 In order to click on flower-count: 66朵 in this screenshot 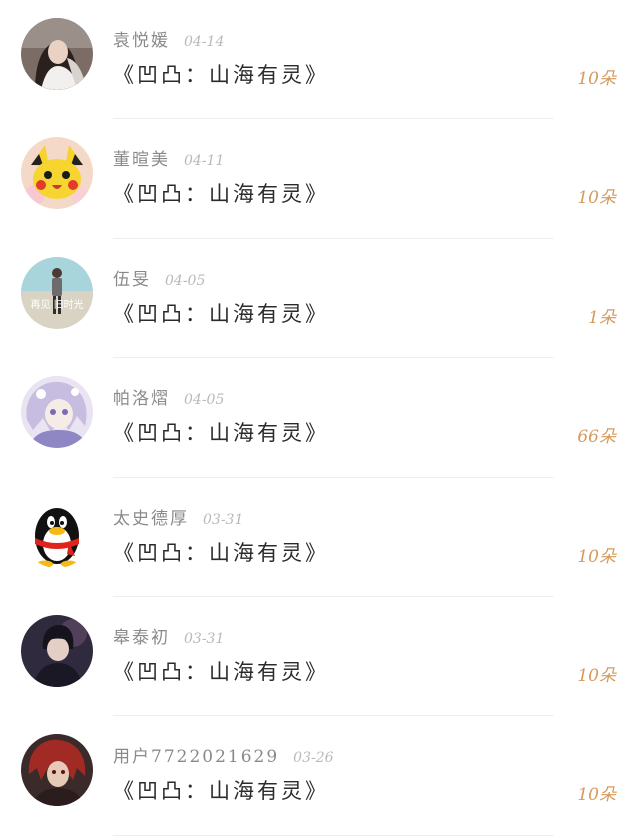, I will do `click(596, 437)`.